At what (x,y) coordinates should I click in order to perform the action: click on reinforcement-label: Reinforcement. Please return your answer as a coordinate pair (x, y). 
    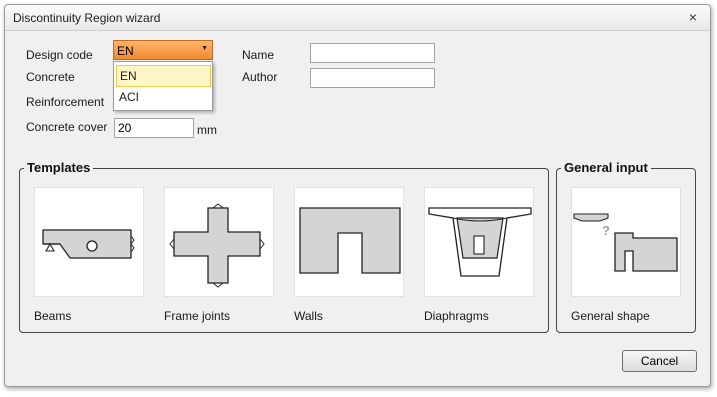
    Looking at the image, I should click on (65, 102).